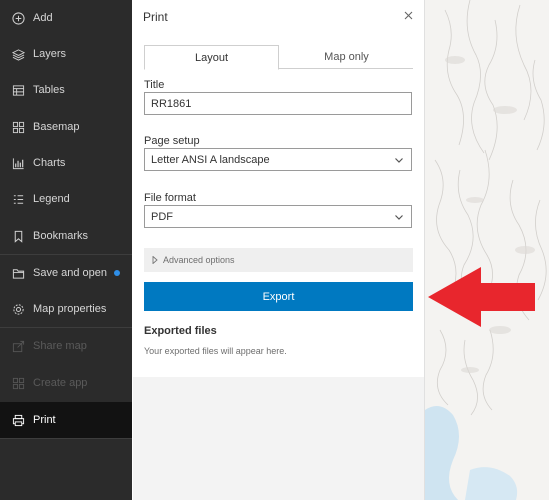  I want to click on nav-item-bookmarks: Bookmarks, so click(66, 236).